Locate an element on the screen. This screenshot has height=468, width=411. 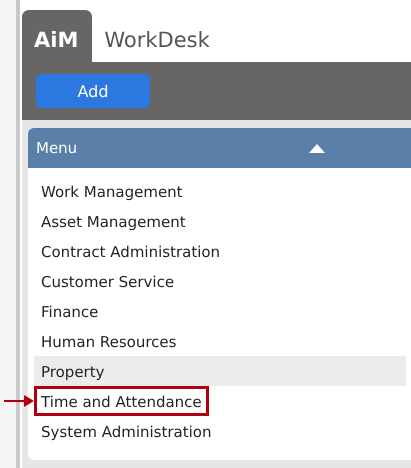
menu-item: Property is located at coordinates (220, 371).